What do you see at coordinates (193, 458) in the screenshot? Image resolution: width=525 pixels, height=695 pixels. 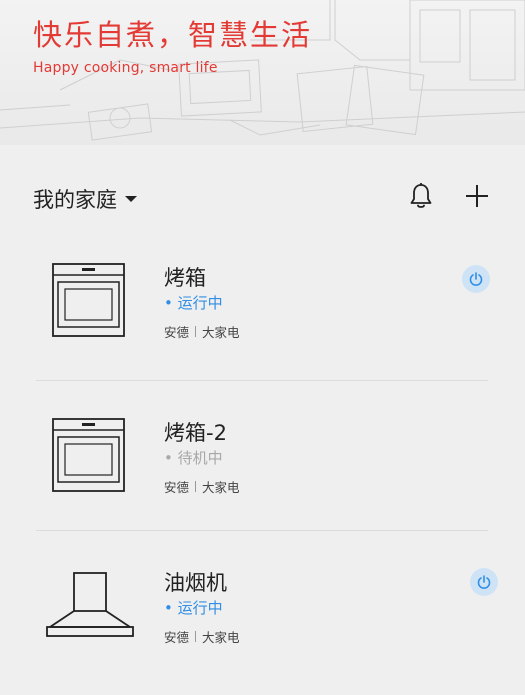 I see `device-status: • 待机中` at bounding box center [193, 458].